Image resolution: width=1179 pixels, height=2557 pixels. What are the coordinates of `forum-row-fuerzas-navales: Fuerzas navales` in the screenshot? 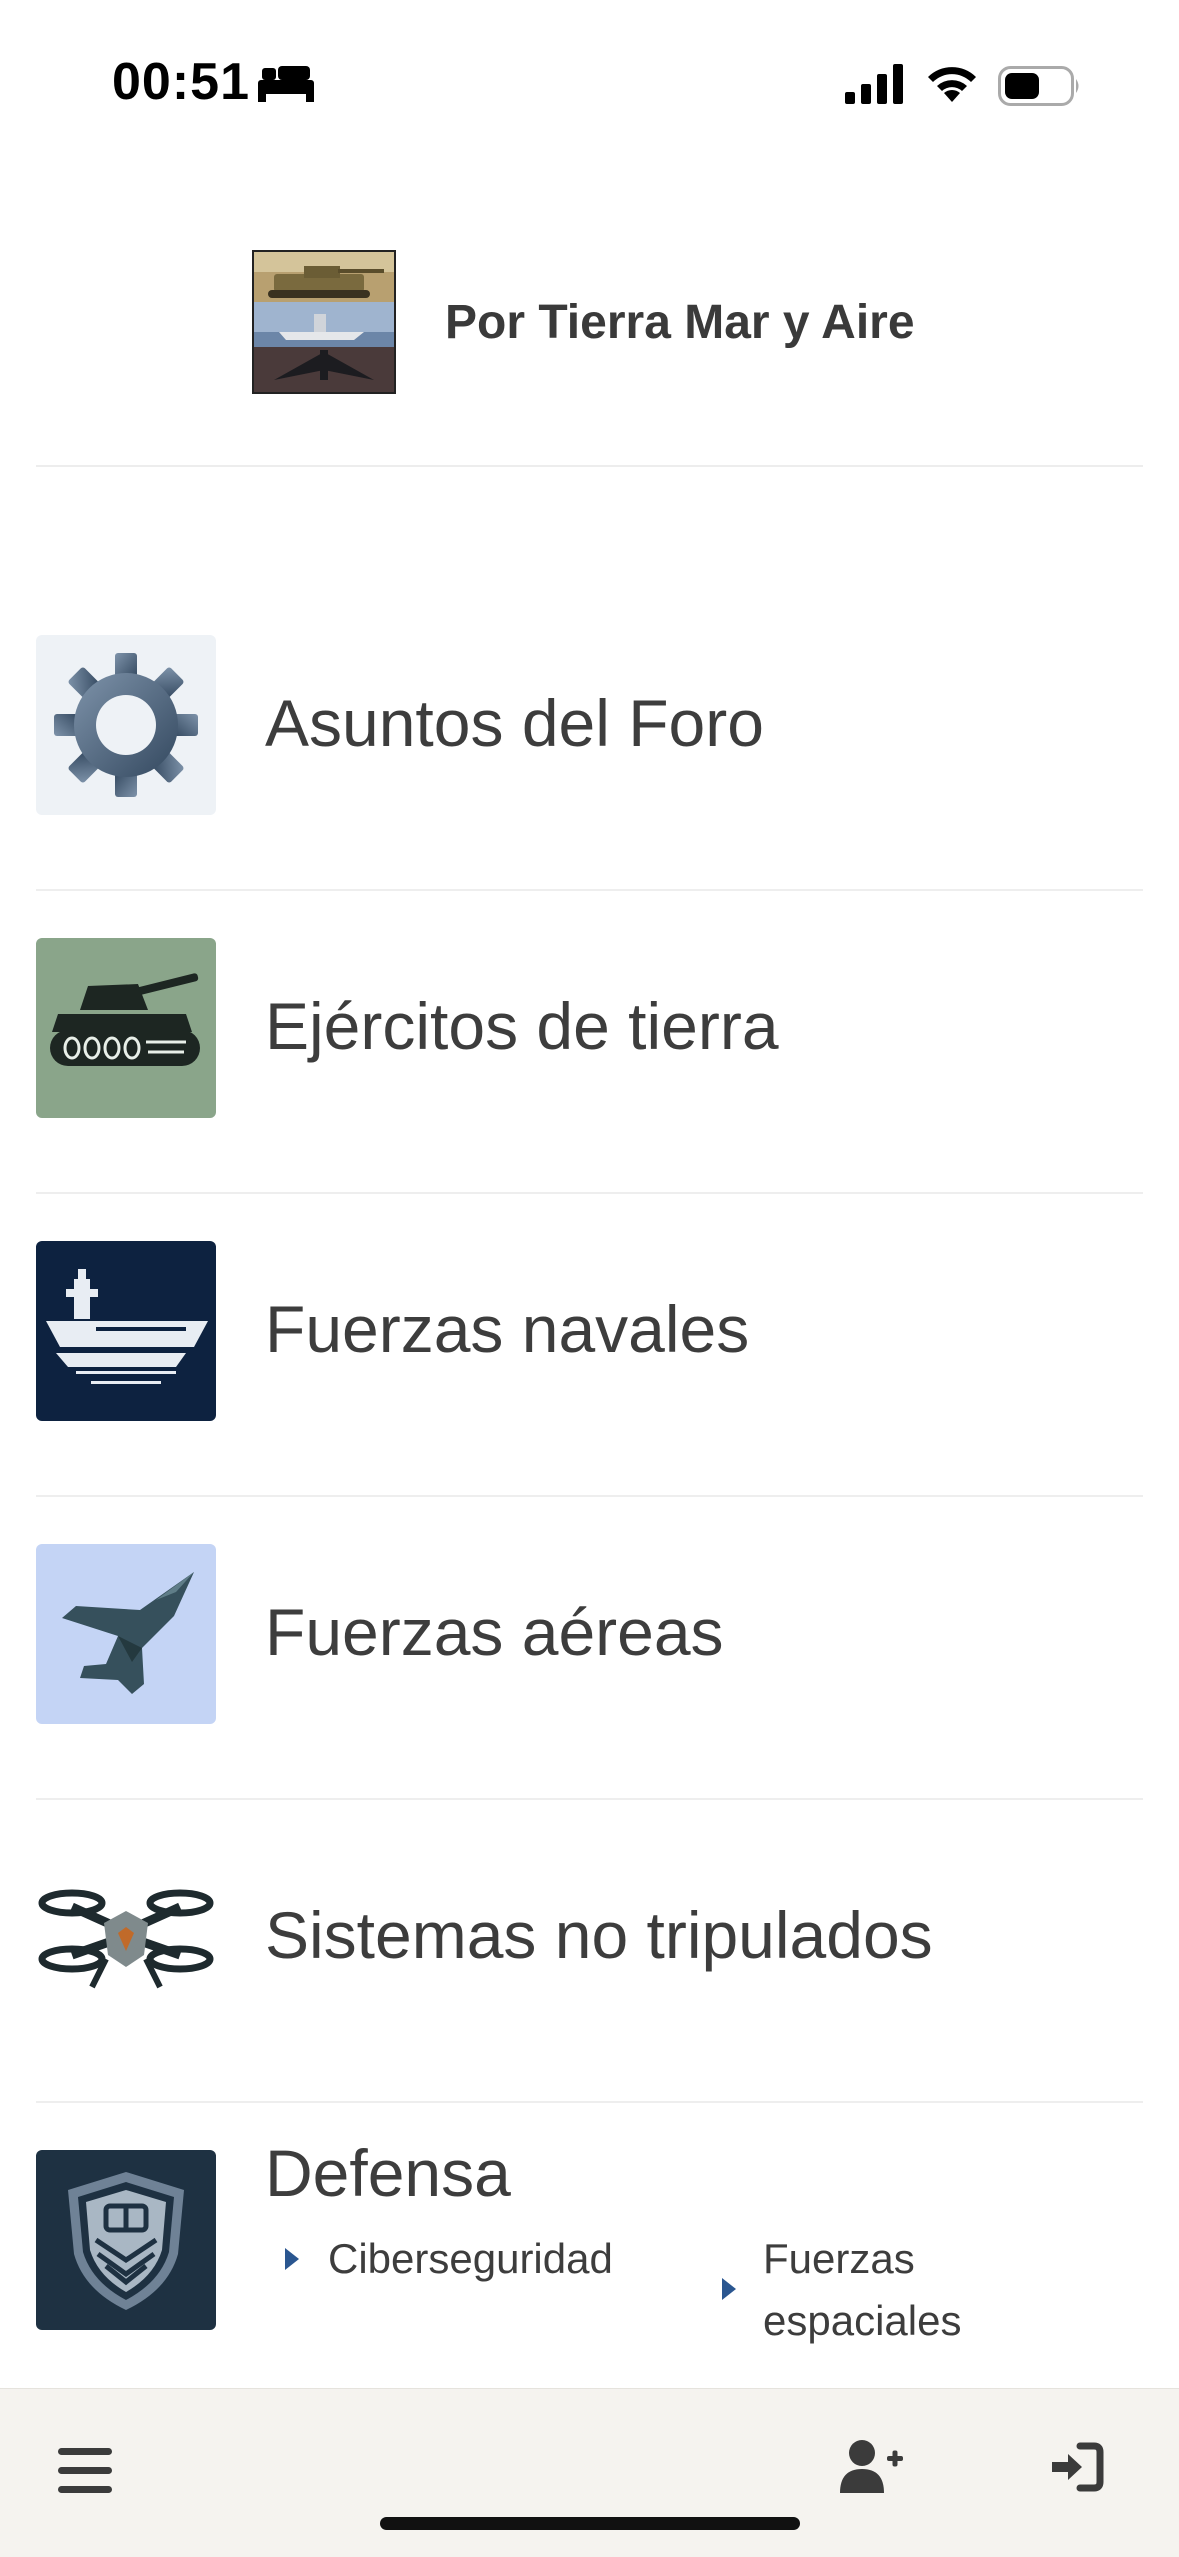 It's located at (589, 1362).